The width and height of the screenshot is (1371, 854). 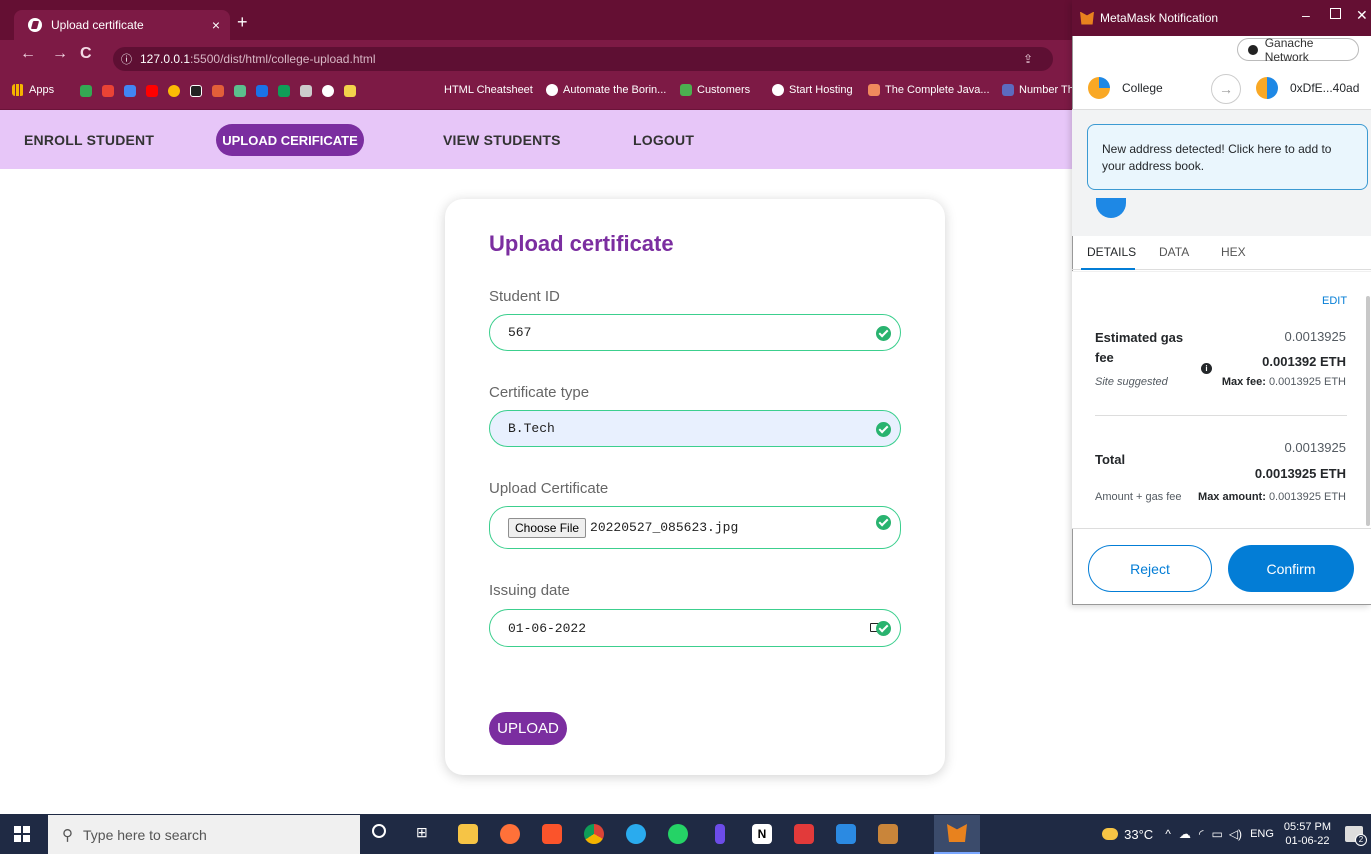 What do you see at coordinates (663, 140) in the screenshot?
I see `nav-logout: LOGOUT` at bounding box center [663, 140].